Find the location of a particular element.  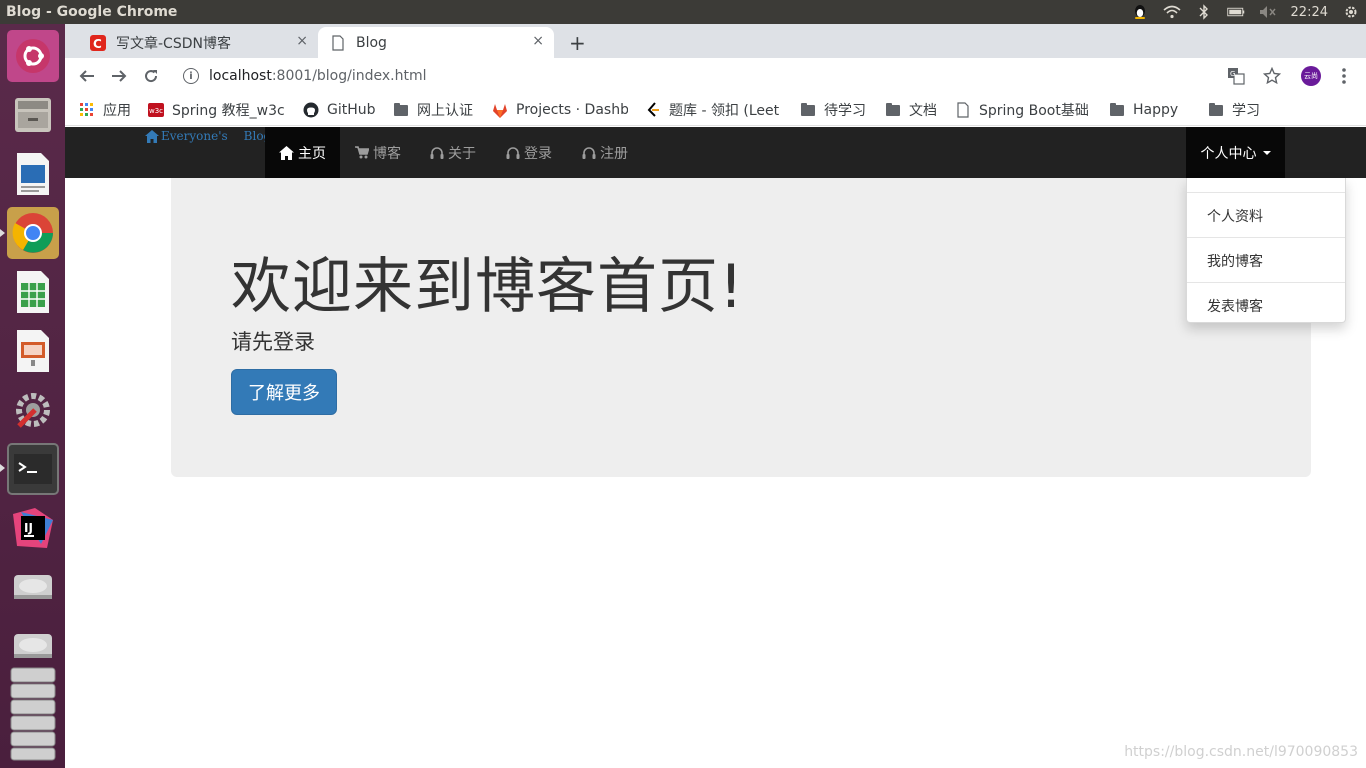

nav-label: 登录 is located at coordinates (538, 153).